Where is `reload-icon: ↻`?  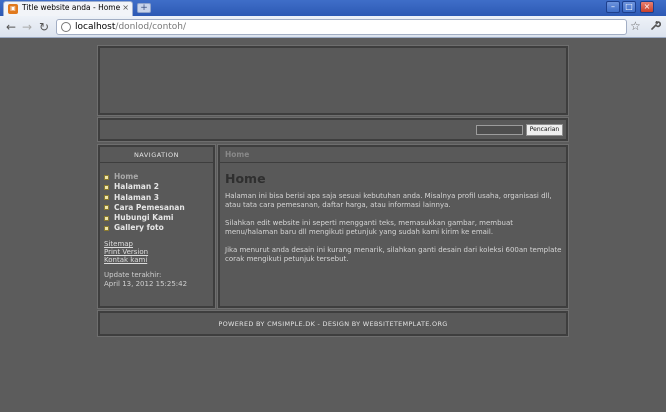
reload-icon: ↻ is located at coordinates (44, 27).